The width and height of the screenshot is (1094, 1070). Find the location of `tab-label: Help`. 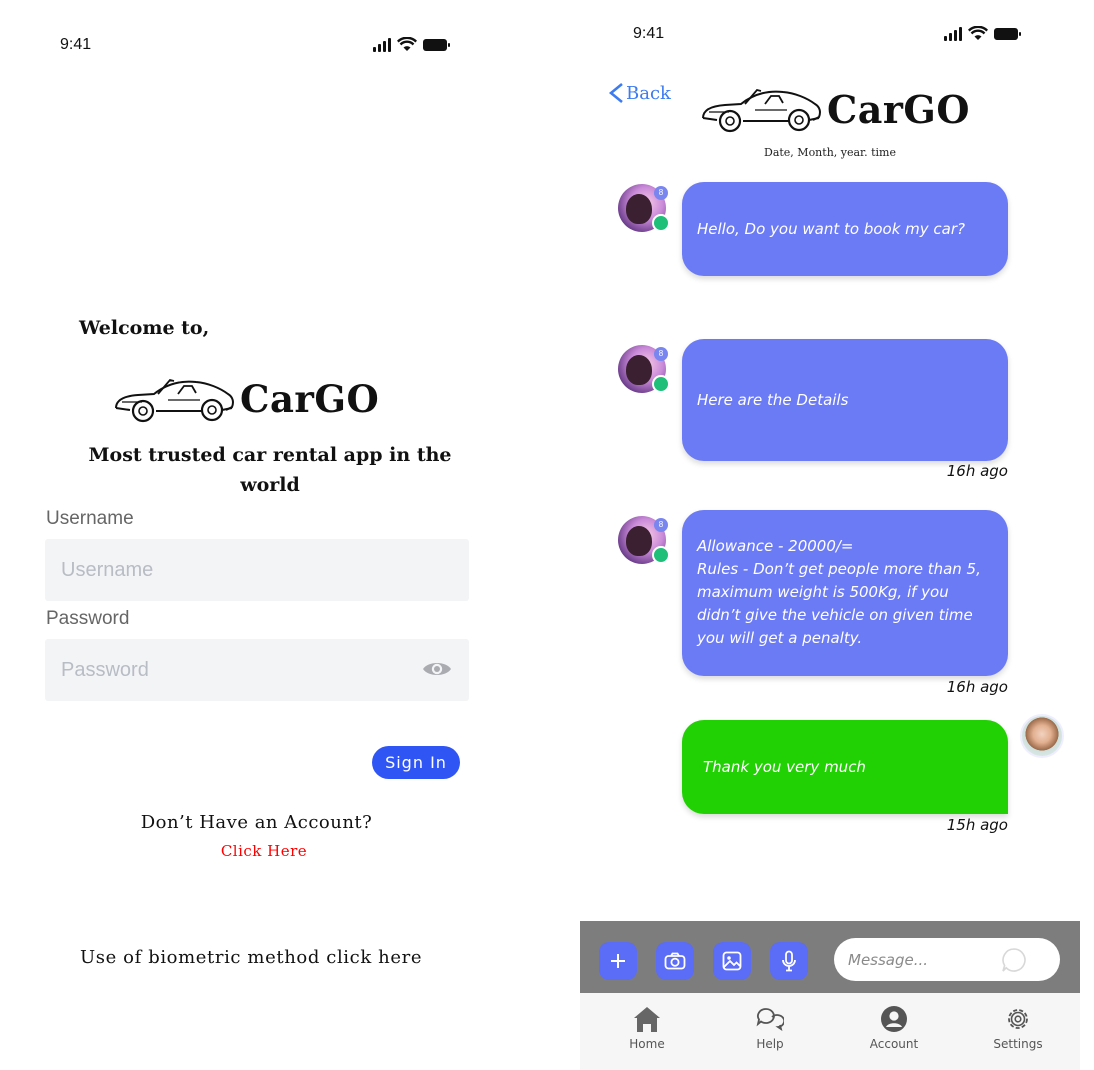

tab-label: Help is located at coordinates (770, 1044).